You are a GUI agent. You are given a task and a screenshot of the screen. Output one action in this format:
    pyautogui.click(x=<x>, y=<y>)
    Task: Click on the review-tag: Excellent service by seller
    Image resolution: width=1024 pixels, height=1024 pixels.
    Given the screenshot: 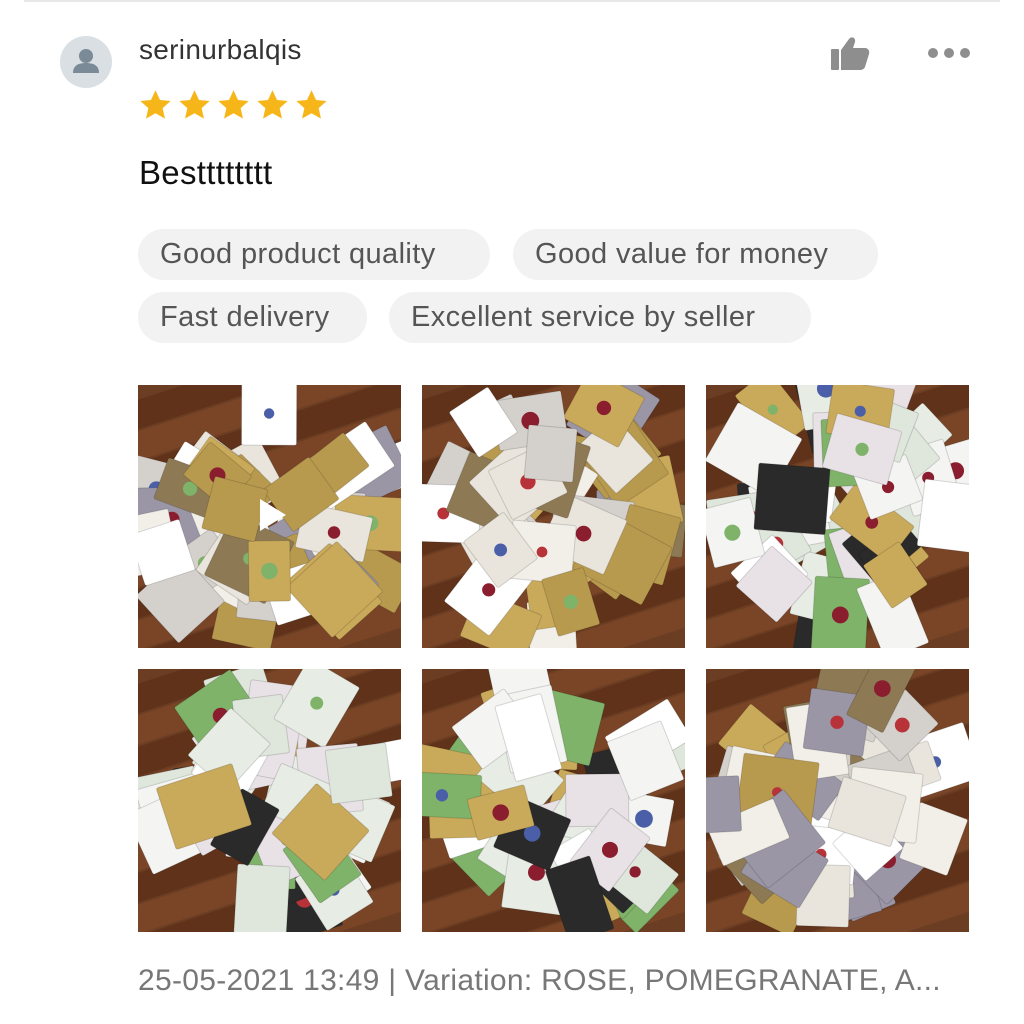 What is the action you would take?
    pyautogui.click(x=600, y=317)
    